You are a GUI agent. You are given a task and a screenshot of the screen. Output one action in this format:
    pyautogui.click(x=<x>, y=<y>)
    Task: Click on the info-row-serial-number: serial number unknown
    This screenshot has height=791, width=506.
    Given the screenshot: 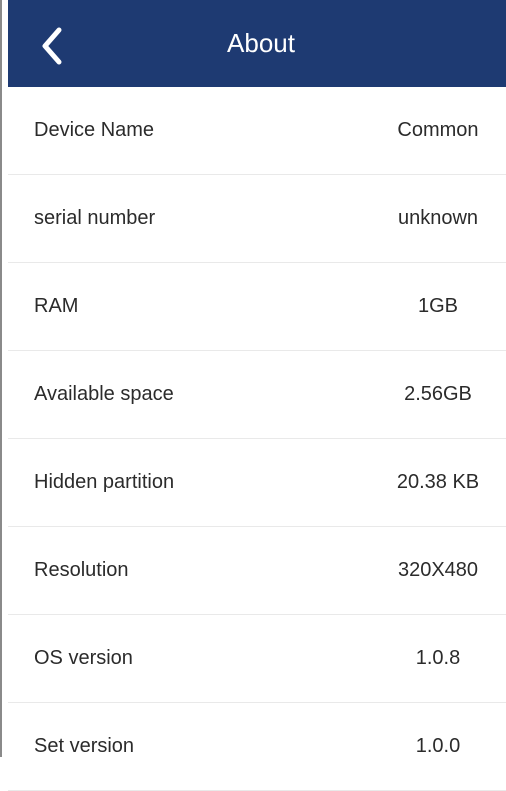 What is the action you would take?
    pyautogui.click(x=257, y=219)
    